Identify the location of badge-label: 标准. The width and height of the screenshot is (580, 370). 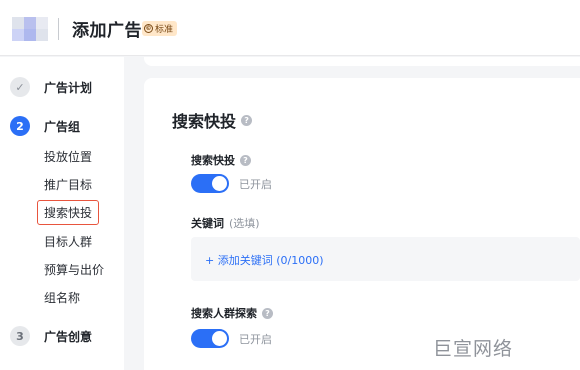
(164, 30).